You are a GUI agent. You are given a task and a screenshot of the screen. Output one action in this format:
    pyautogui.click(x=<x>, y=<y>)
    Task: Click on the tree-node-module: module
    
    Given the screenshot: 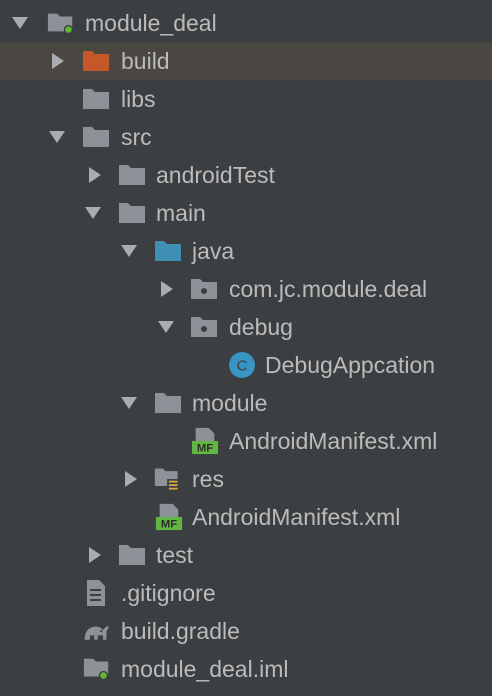 What is the action you would take?
    pyautogui.click(x=246, y=403)
    